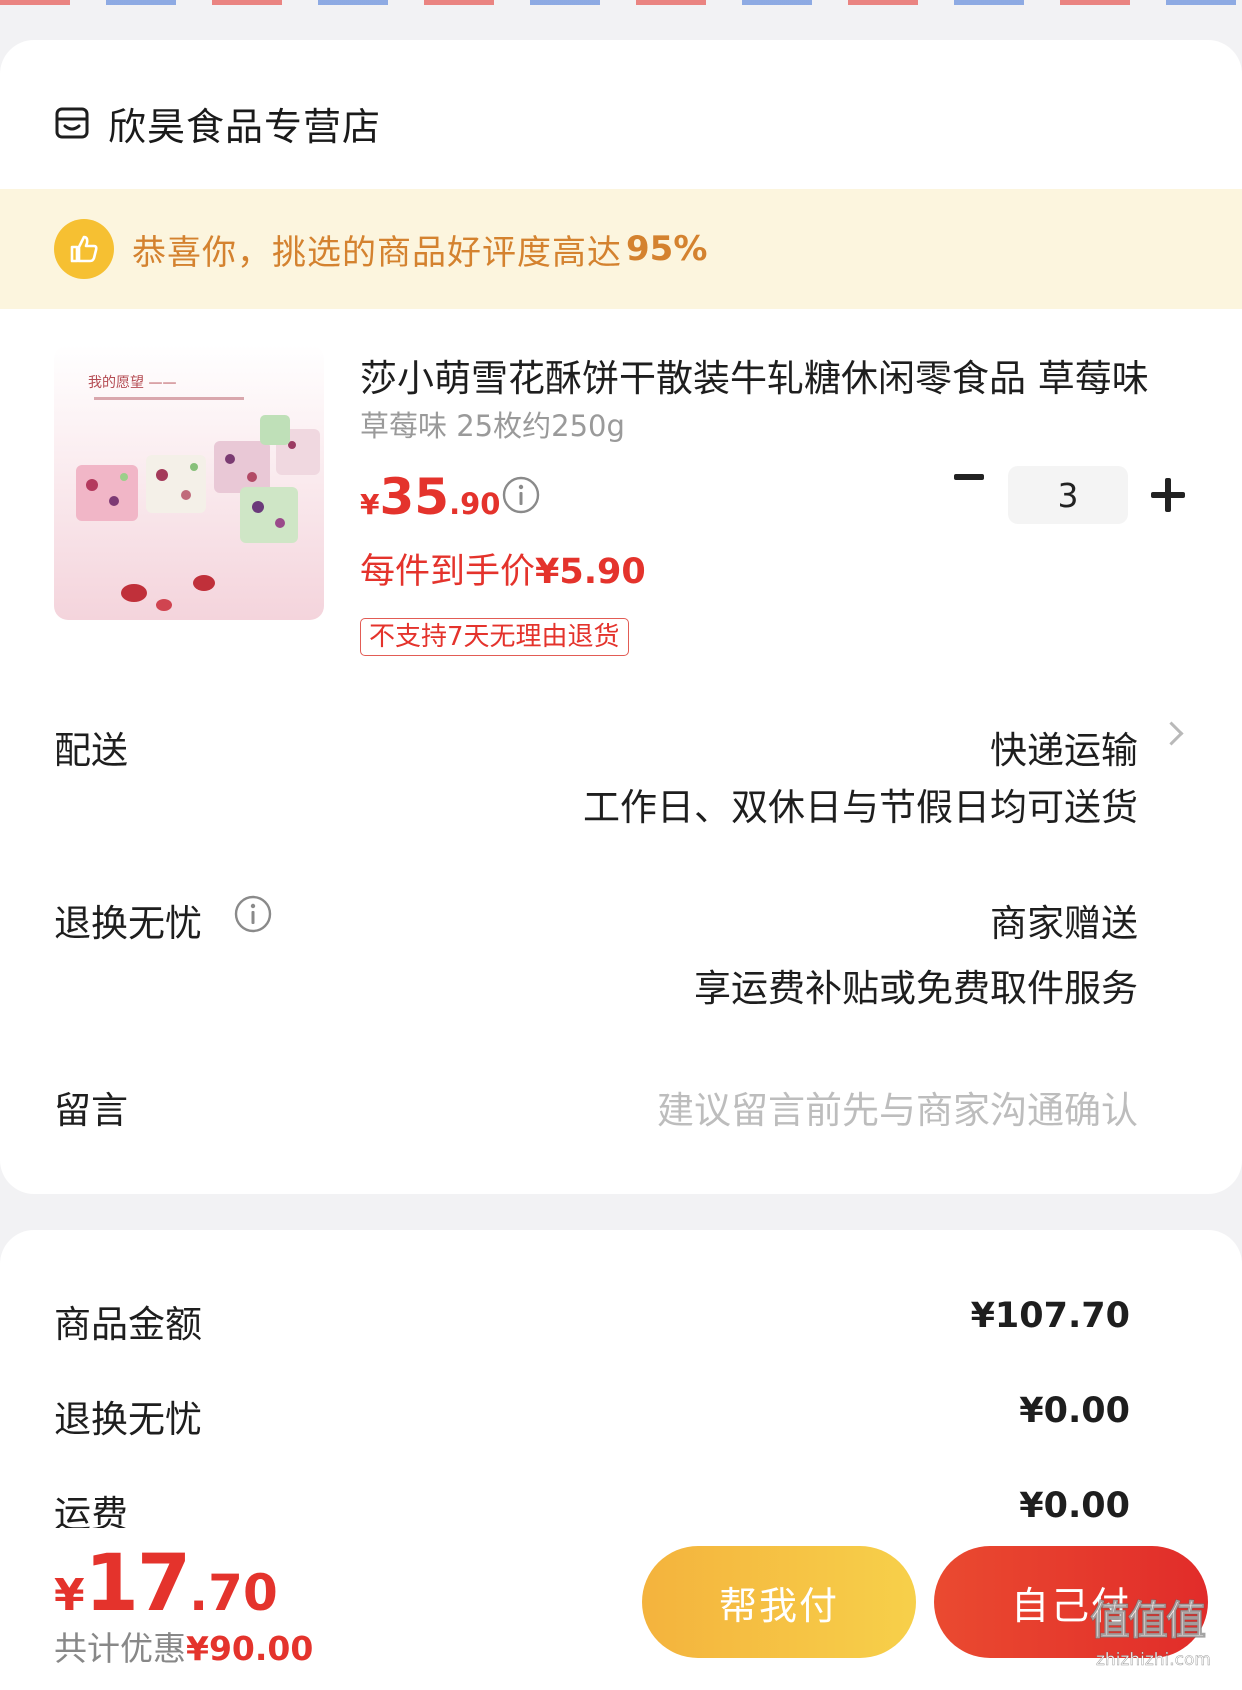  Describe the element at coordinates (132, 383) in the screenshot. I see `svg-text: 我的愿望 ——` at that location.